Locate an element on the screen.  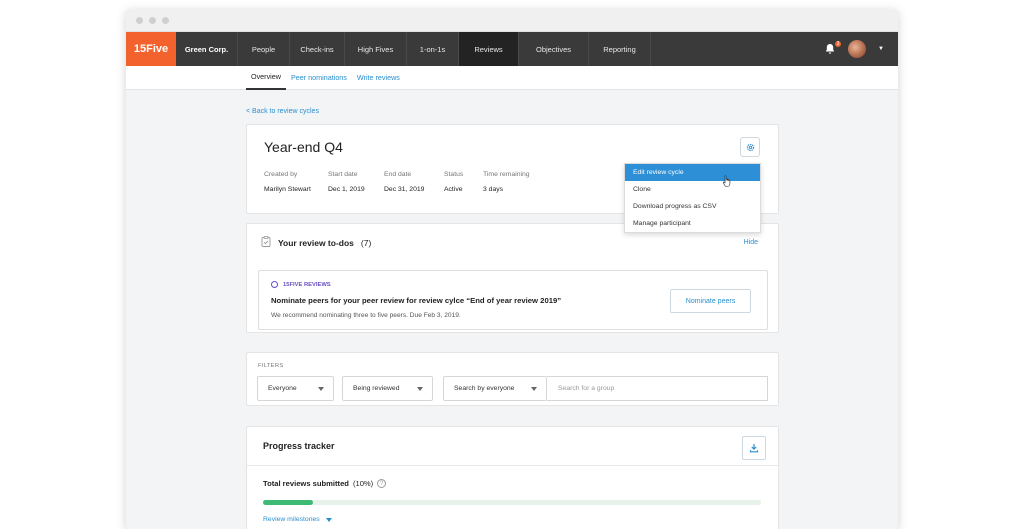
divider is located at coordinates (512, 465).